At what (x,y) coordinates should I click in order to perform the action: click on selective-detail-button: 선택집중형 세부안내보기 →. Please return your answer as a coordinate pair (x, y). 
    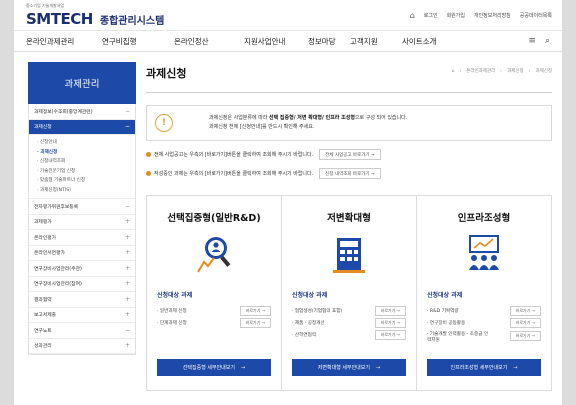
    Looking at the image, I should click on (214, 367).